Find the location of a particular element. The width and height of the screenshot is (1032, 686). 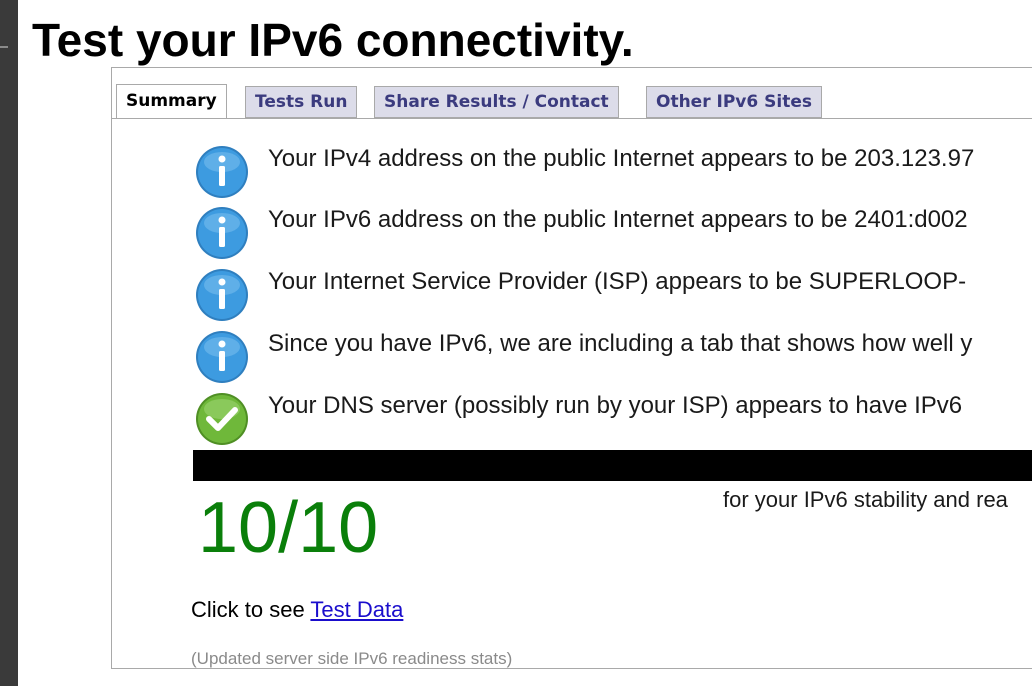

edge-marker is located at coordinates (4, 47).